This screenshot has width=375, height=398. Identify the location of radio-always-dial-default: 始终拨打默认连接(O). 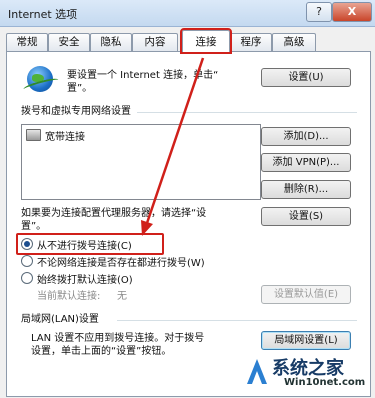
(77, 279).